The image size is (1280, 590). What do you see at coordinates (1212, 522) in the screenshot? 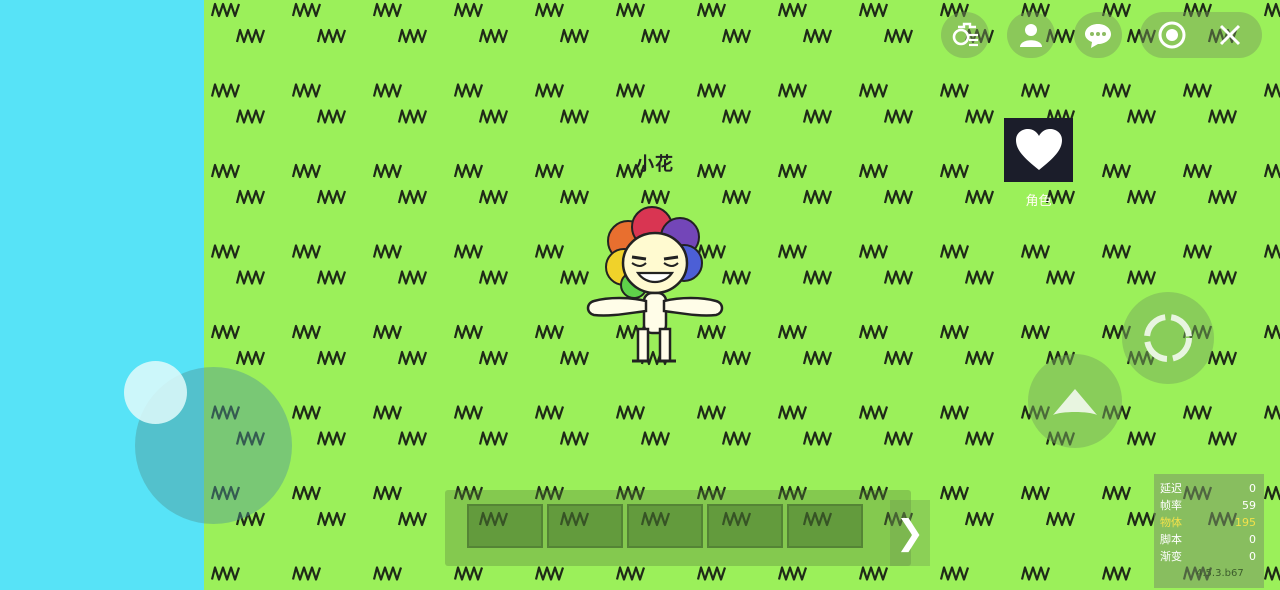
I see `stat-row: 物体 195` at bounding box center [1212, 522].